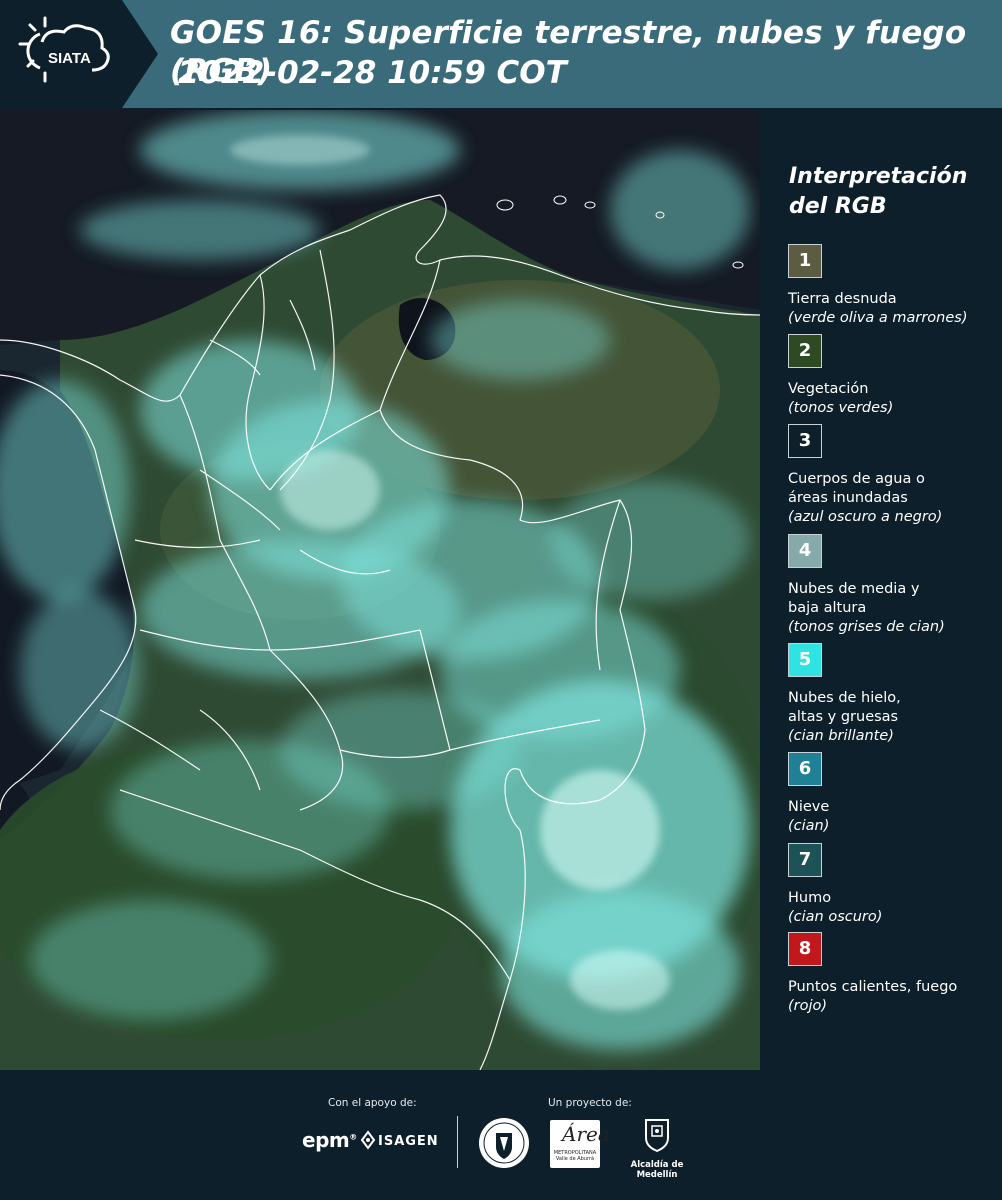 This screenshot has height=1200, width=1002. I want to click on isagen-logo: ISAGEN, so click(399, 1142).